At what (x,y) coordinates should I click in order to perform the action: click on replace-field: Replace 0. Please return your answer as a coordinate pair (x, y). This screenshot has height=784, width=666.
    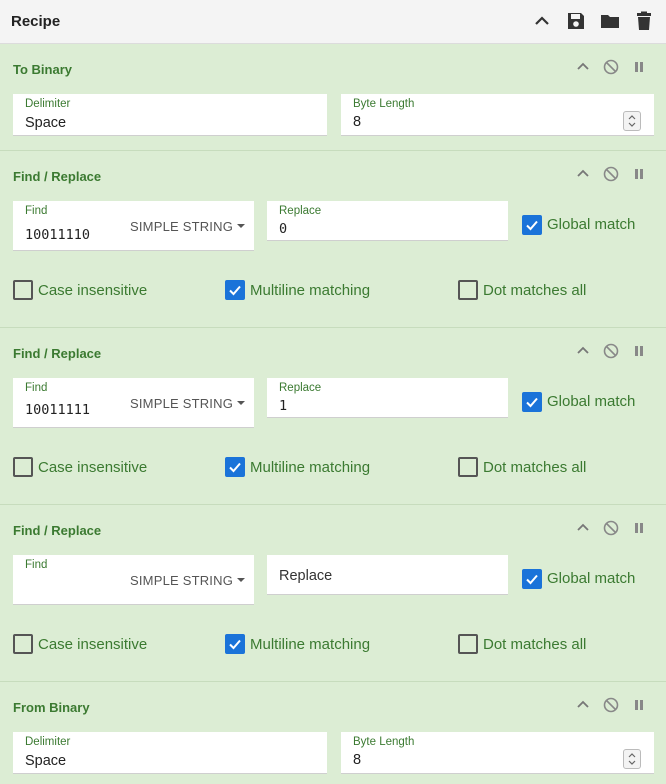
    Looking at the image, I should click on (387, 221).